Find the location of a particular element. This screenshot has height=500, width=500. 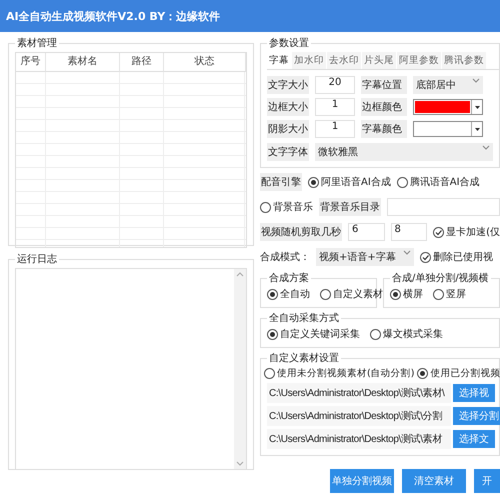

radio-button: 使用未分割视频素材(自动分割) is located at coordinates (339, 373).